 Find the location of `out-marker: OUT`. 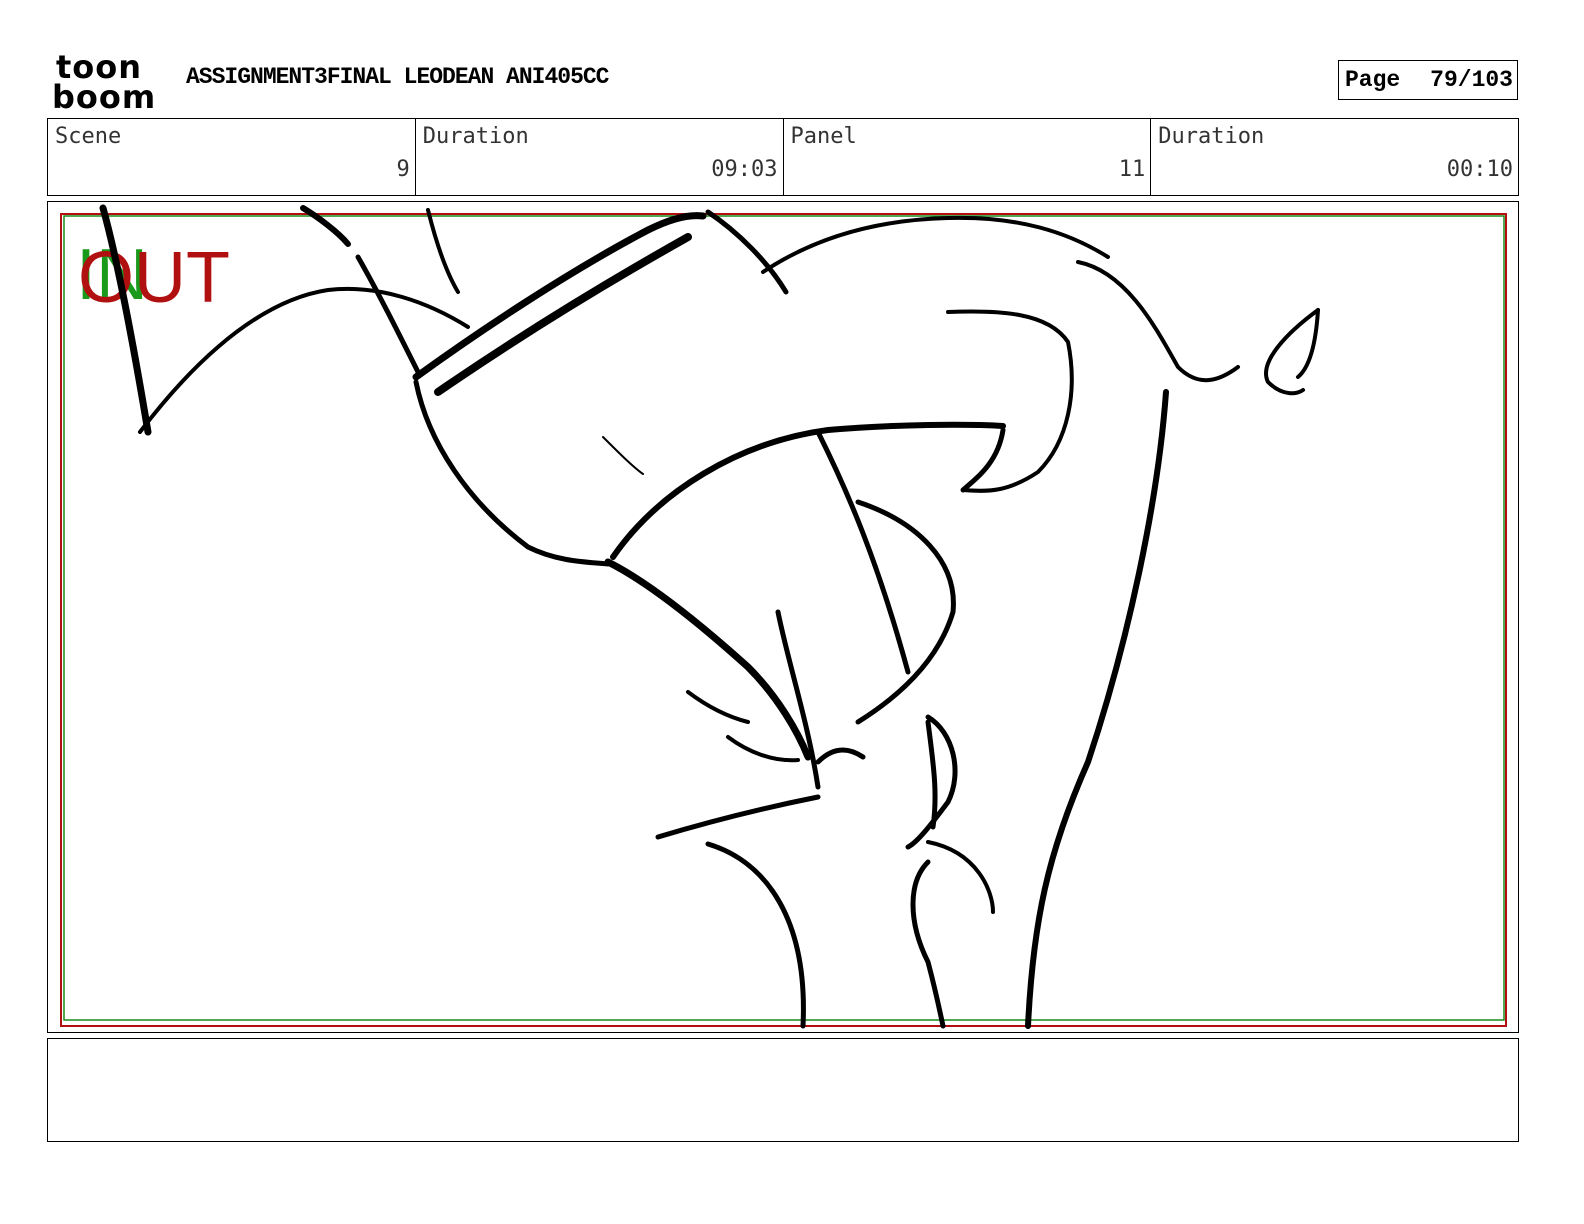

out-marker: OUT is located at coordinates (154, 278).